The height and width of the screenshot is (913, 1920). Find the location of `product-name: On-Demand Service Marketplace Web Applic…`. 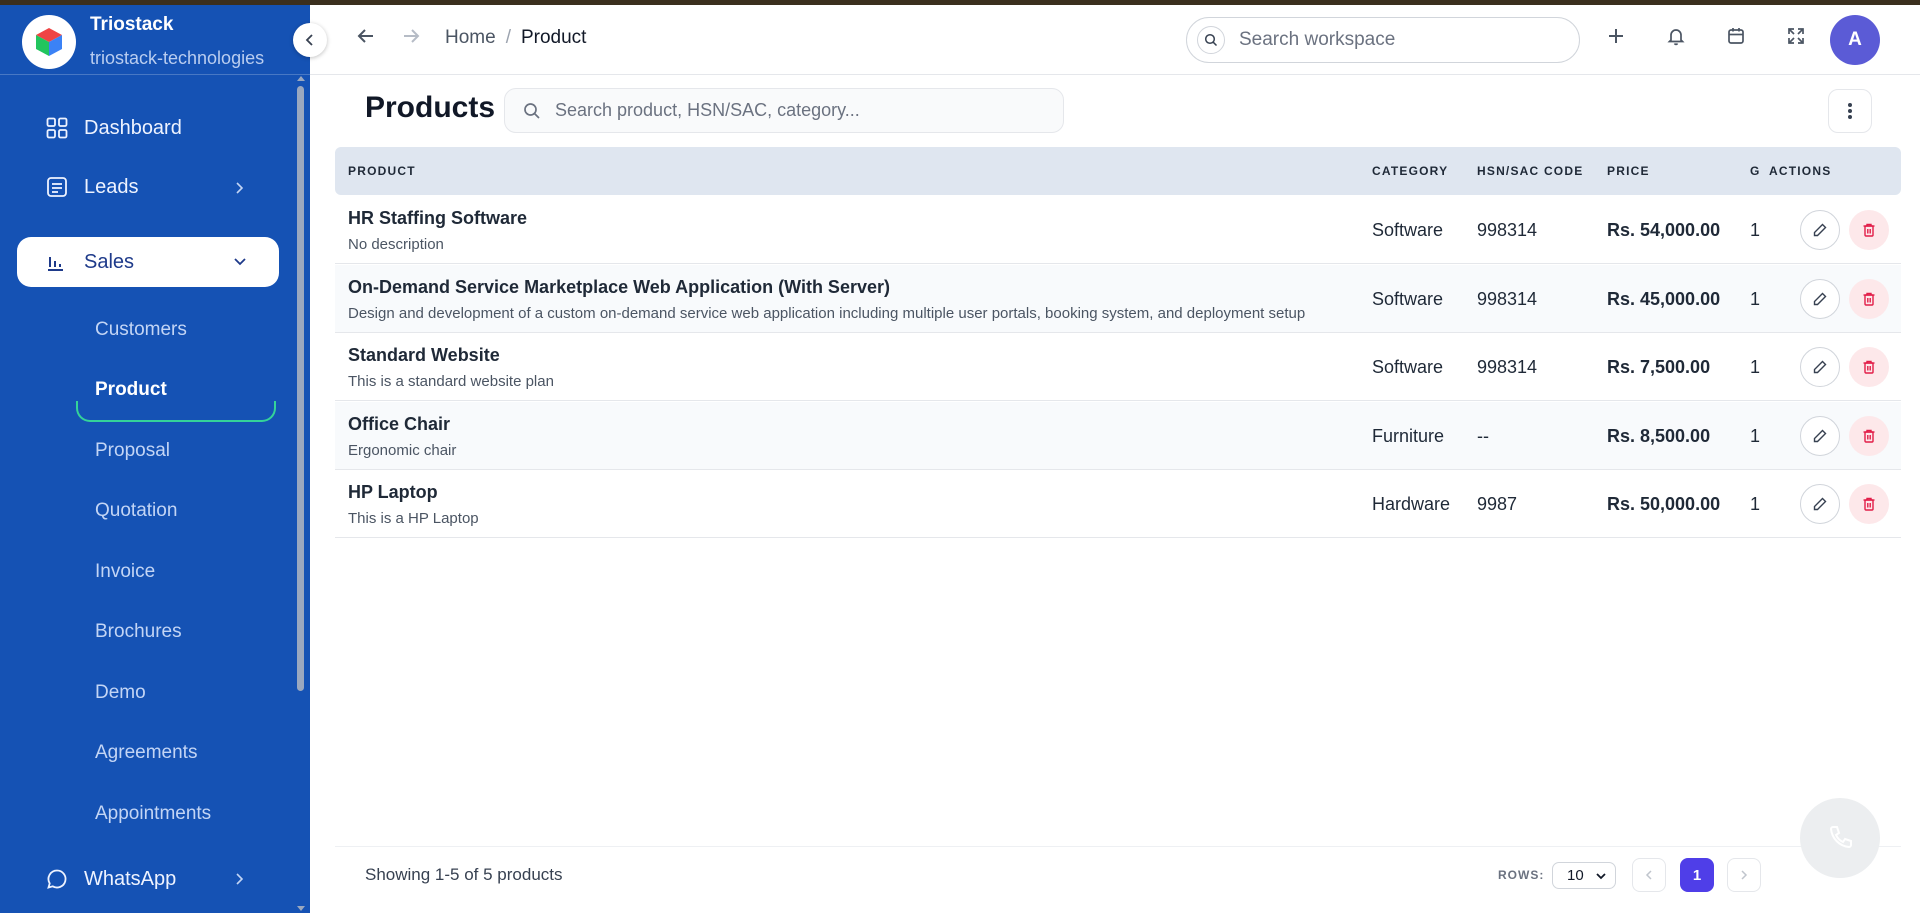

product-name: On-Demand Service Marketplace Web Applic… is located at coordinates (619, 287).